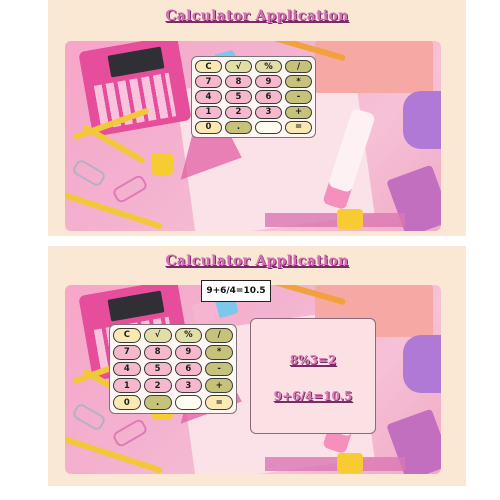  I want to click on history-panel: 8%3=2 9+6/4=10.5, so click(313, 376).